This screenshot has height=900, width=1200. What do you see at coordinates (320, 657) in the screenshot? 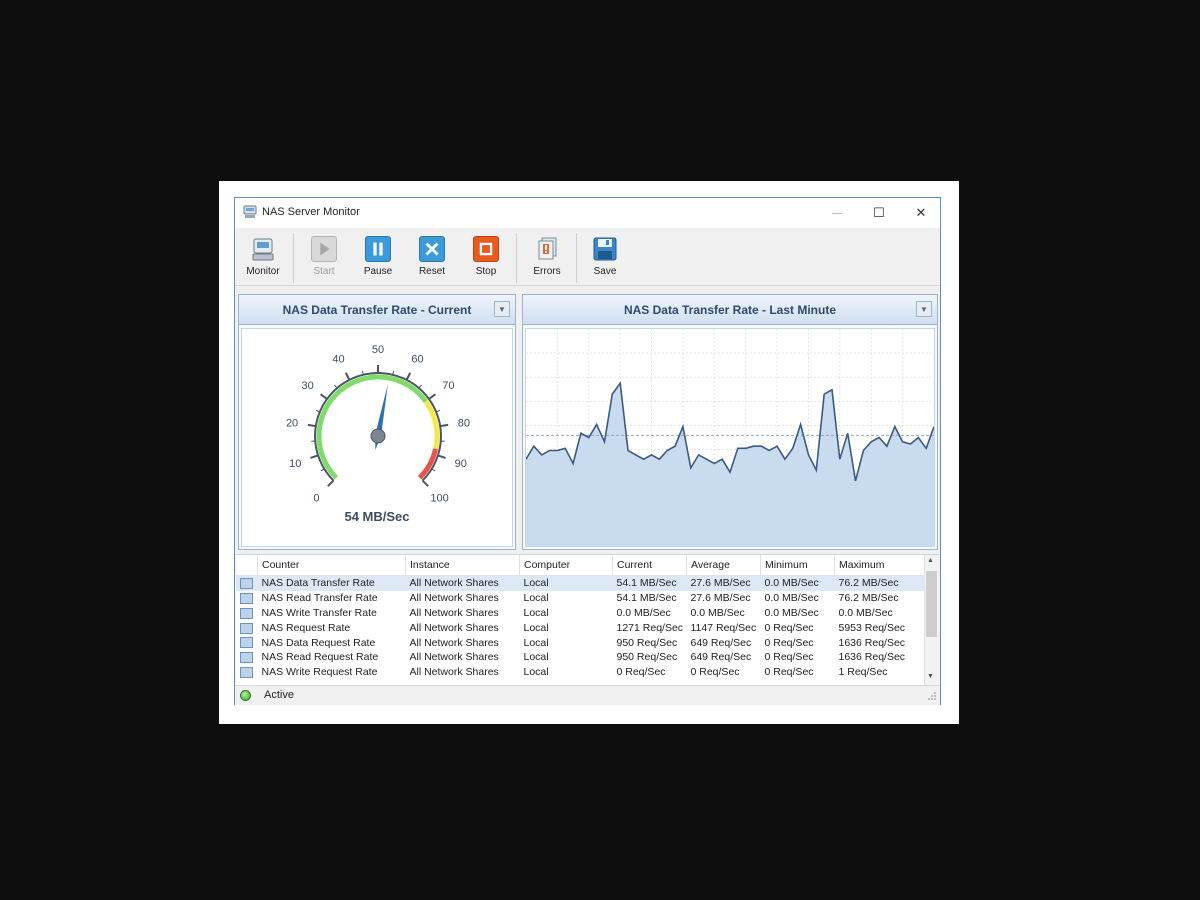
I see `cell-counter: NAS Read Request Rate` at bounding box center [320, 657].